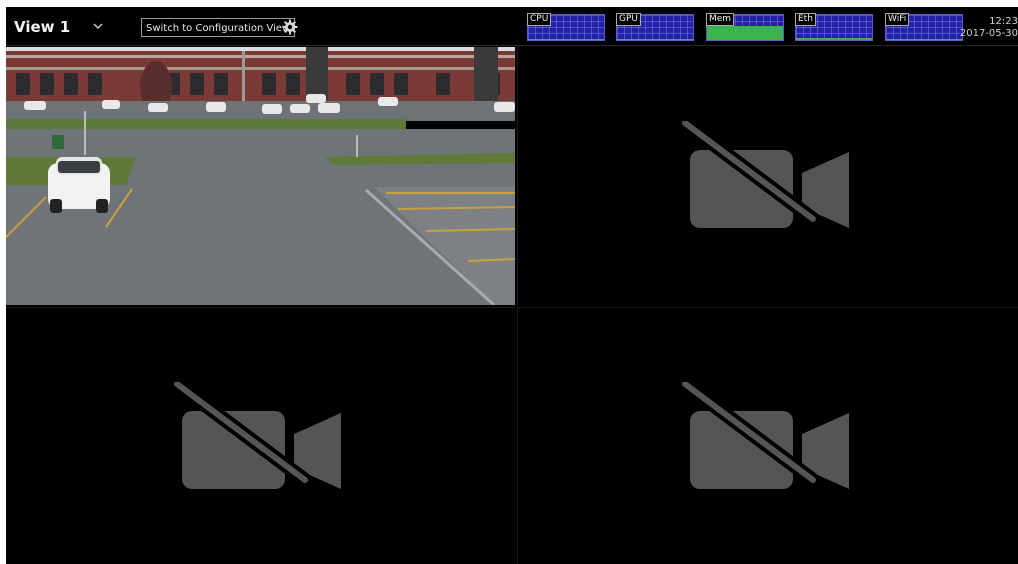  I want to click on clock: 12:23 2017-05-30, so click(989, 28).